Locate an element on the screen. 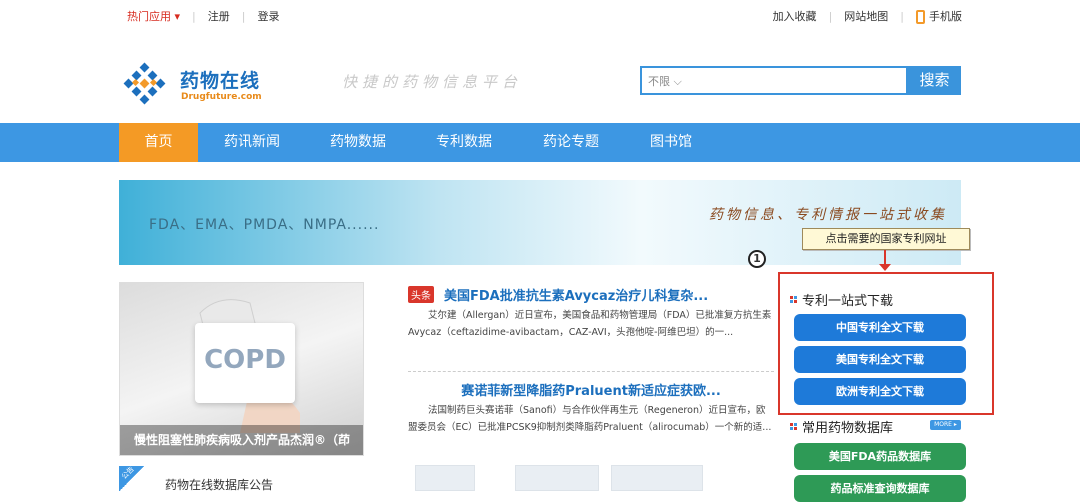  top-bar-right: 加入收藏 | 网站地图 | 手机版 is located at coordinates (867, 16).